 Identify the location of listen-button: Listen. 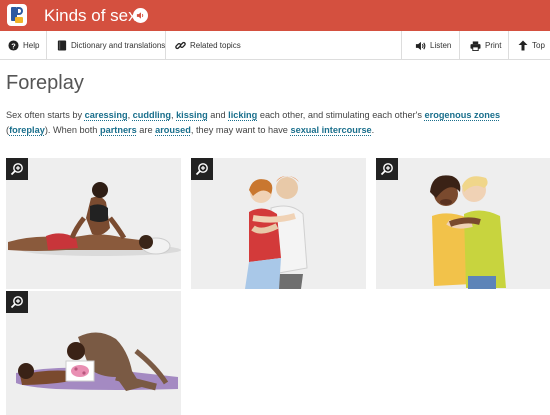
(433, 45).